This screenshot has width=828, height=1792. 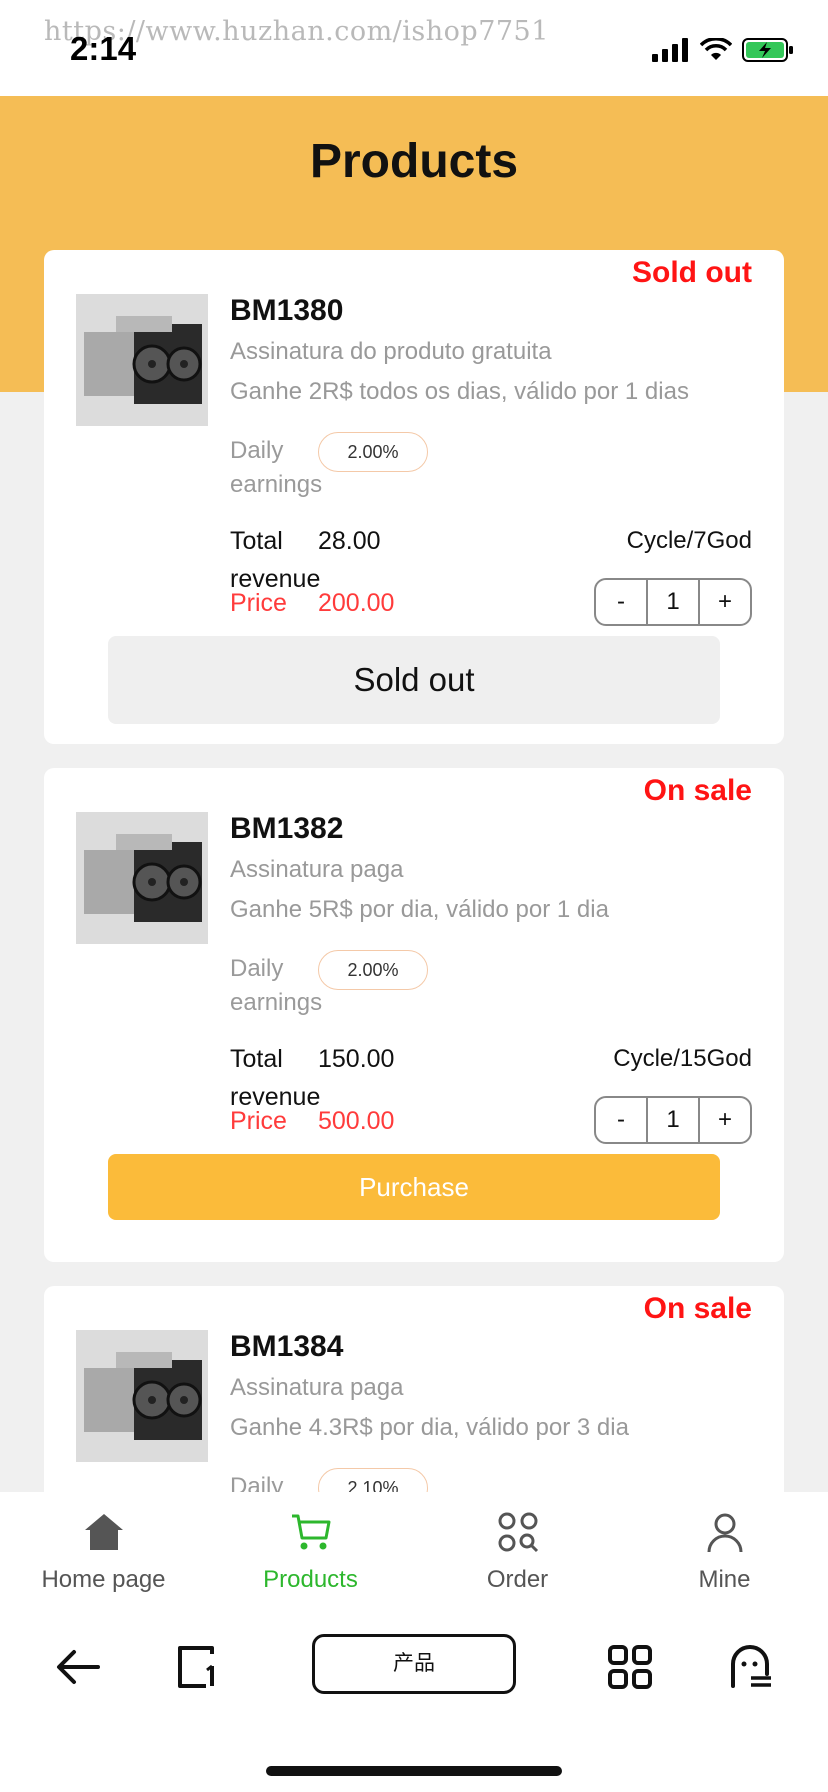 What do you see at coordinates (356, 1059) in the screenshot?
I see `total-revenue-value: 150.00` at bounding box center [356, 1059].